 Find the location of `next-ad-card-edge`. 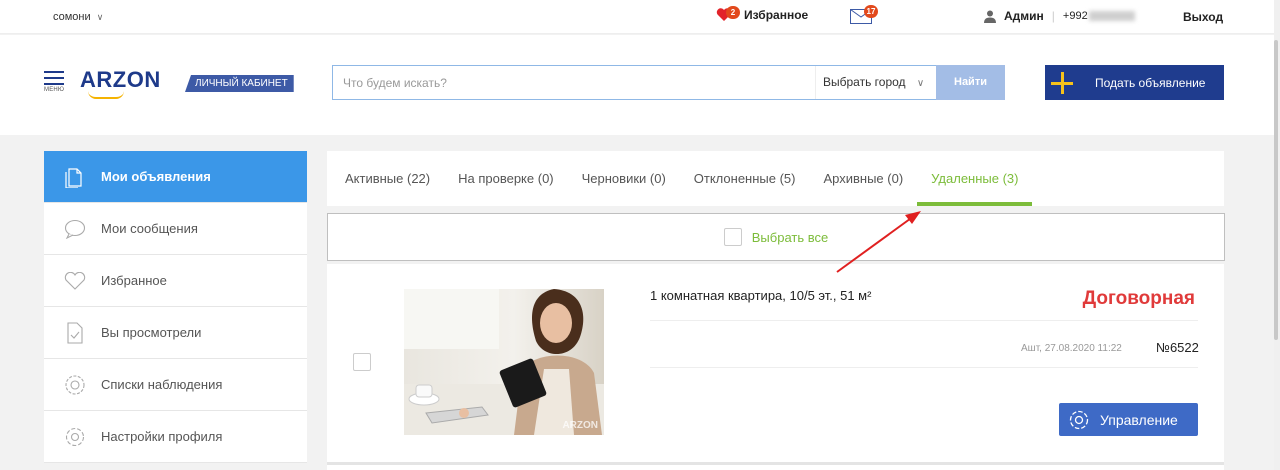

next-ad-card-edge is located at coordinates (775, 466).